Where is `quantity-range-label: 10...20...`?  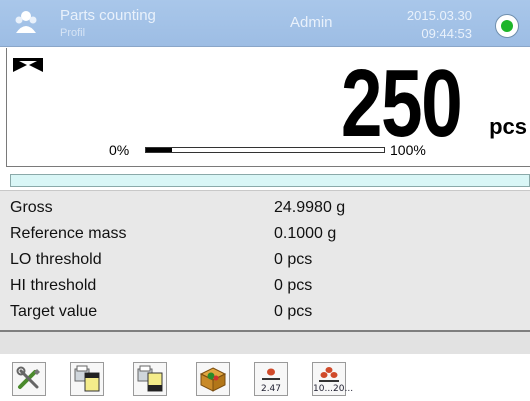
quantity-range-label: 10...20... is located at coordinates (333, 389).